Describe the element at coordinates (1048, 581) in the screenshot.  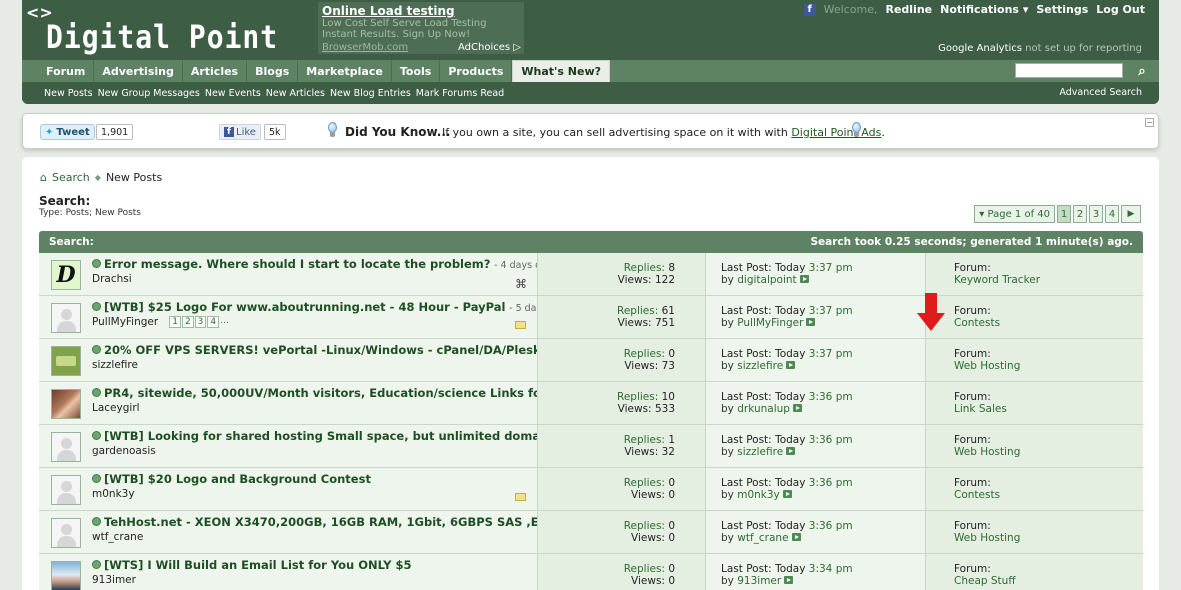
I see `forum-link: Cheap Stuff` at that location.